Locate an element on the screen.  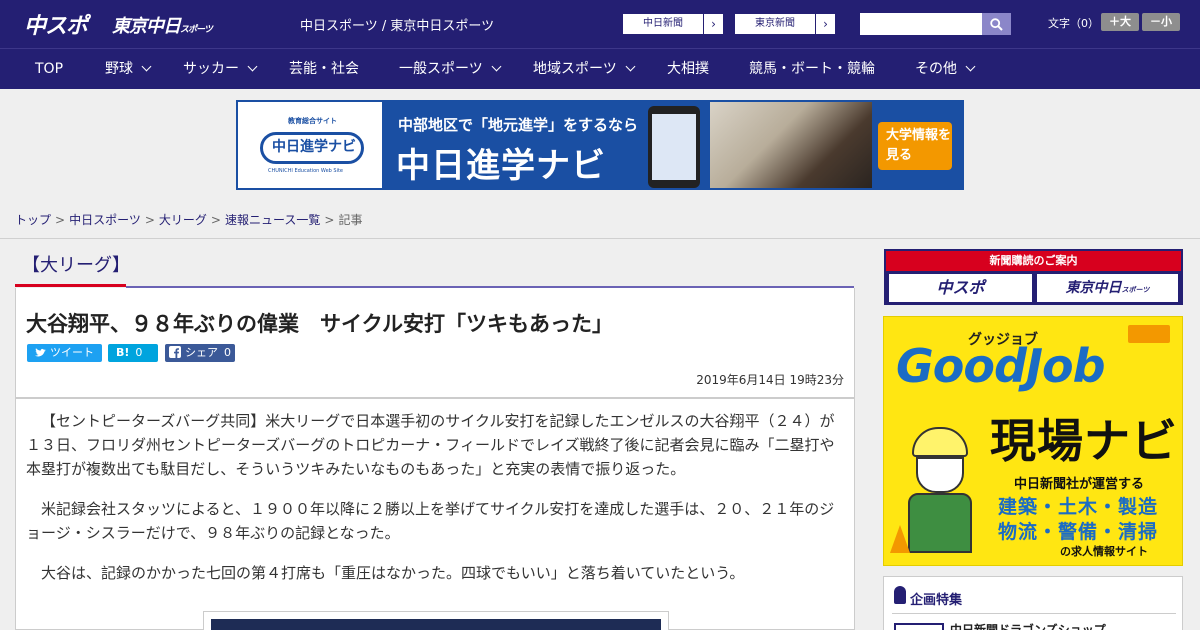
nav-top: TOP is located at coordinates (49, 69).